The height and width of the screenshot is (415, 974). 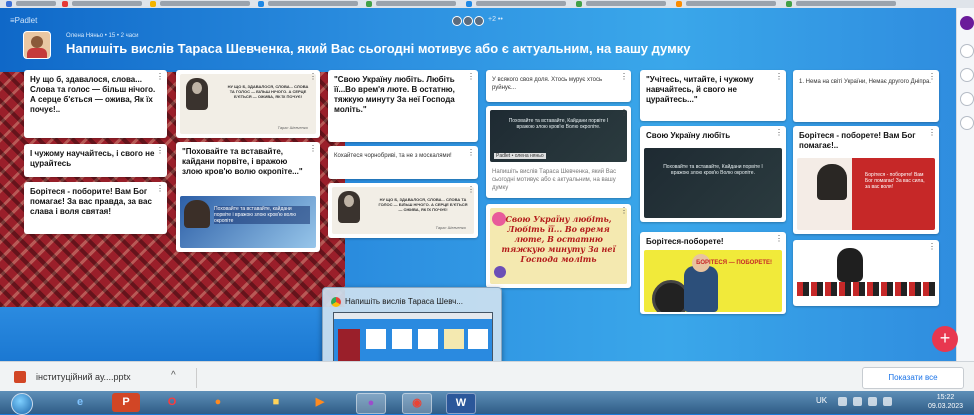 What do you see at coordinates (967, 123) in the screenshot?
I see `remake-icon` at bounding box center [967, 123].